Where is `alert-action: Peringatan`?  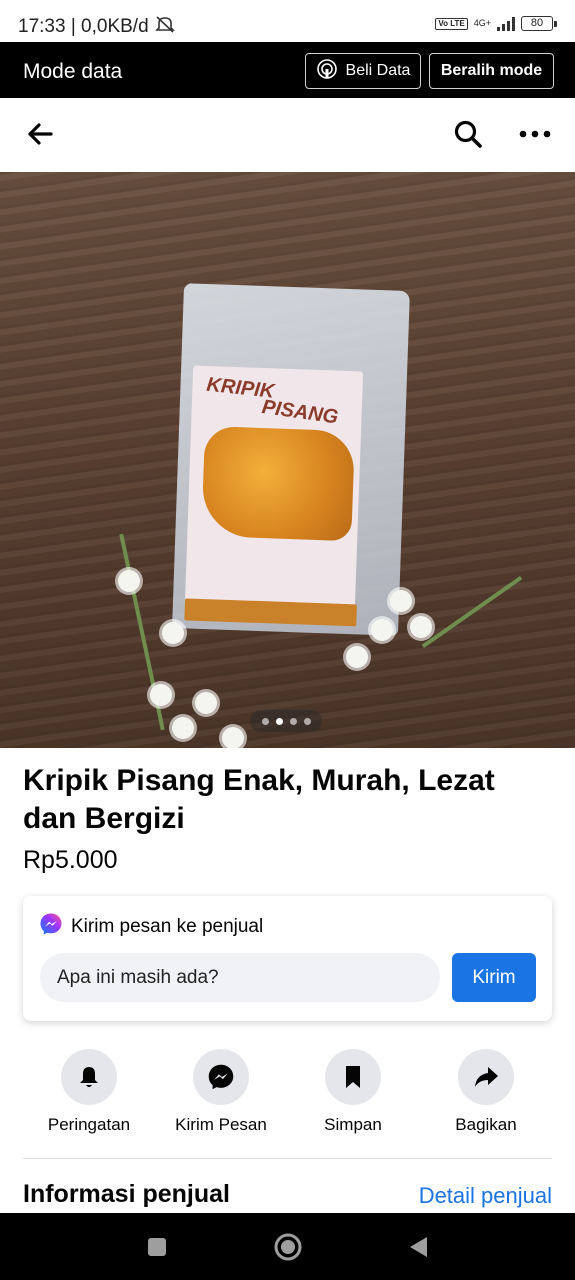
alert-action: Peringatan is located at coordinates (89, 1092).